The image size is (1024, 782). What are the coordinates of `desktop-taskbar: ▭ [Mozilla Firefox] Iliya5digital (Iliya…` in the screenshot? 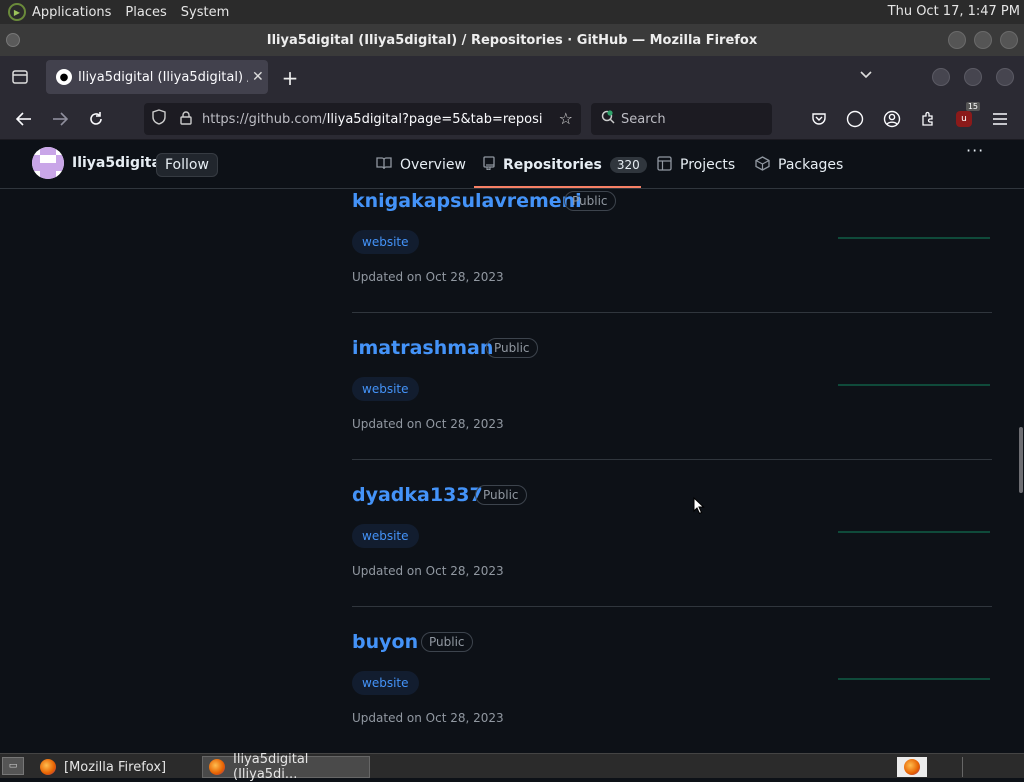 It's located at (512, 767).